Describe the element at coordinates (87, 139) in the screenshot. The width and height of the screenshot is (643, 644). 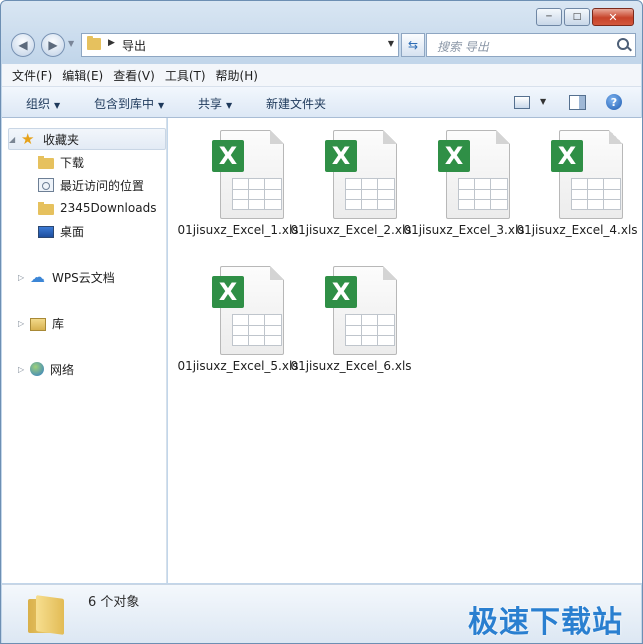
I see `nav-favorites: ◢ ★ 收藏夹` at that location.